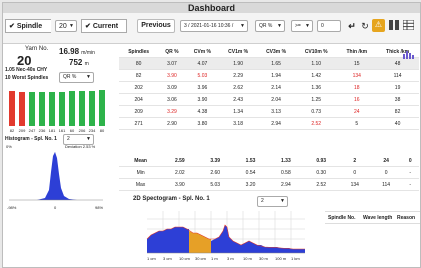  I want to click on table-cell: 38, so click(397, 99).